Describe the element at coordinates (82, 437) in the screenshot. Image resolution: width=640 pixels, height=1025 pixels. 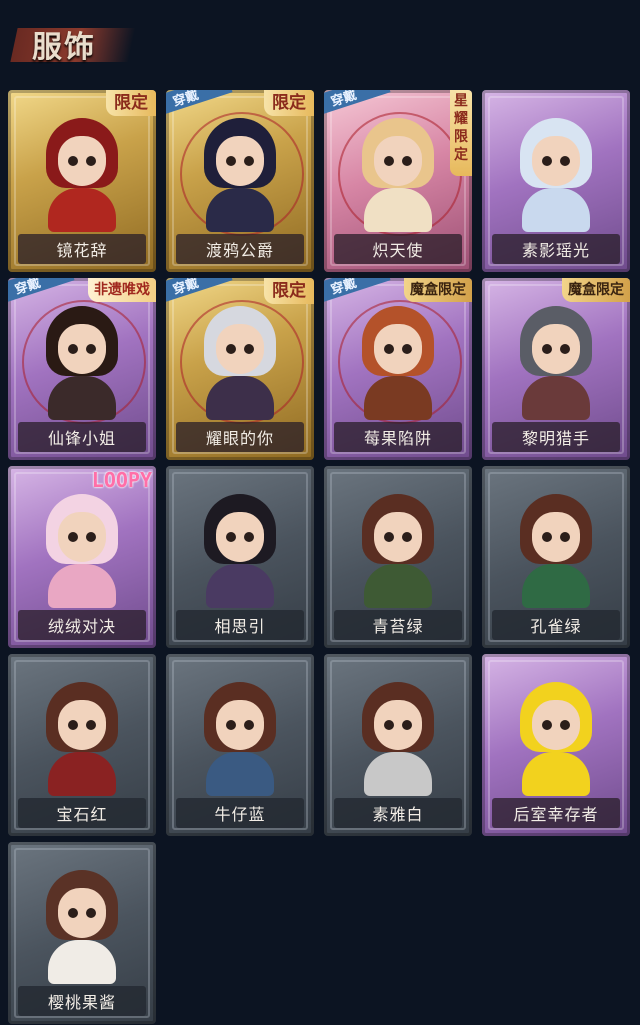
I see `outfit-name: 仙锋小姐` at that location.